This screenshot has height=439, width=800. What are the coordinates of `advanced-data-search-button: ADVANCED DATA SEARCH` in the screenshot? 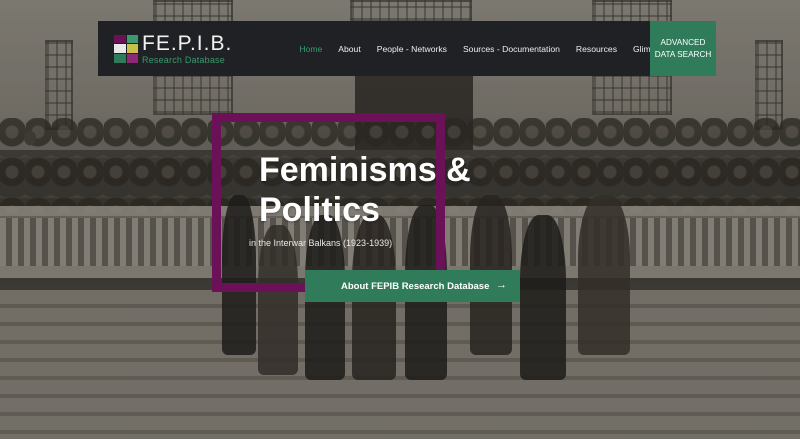 It's located at (683, 48).